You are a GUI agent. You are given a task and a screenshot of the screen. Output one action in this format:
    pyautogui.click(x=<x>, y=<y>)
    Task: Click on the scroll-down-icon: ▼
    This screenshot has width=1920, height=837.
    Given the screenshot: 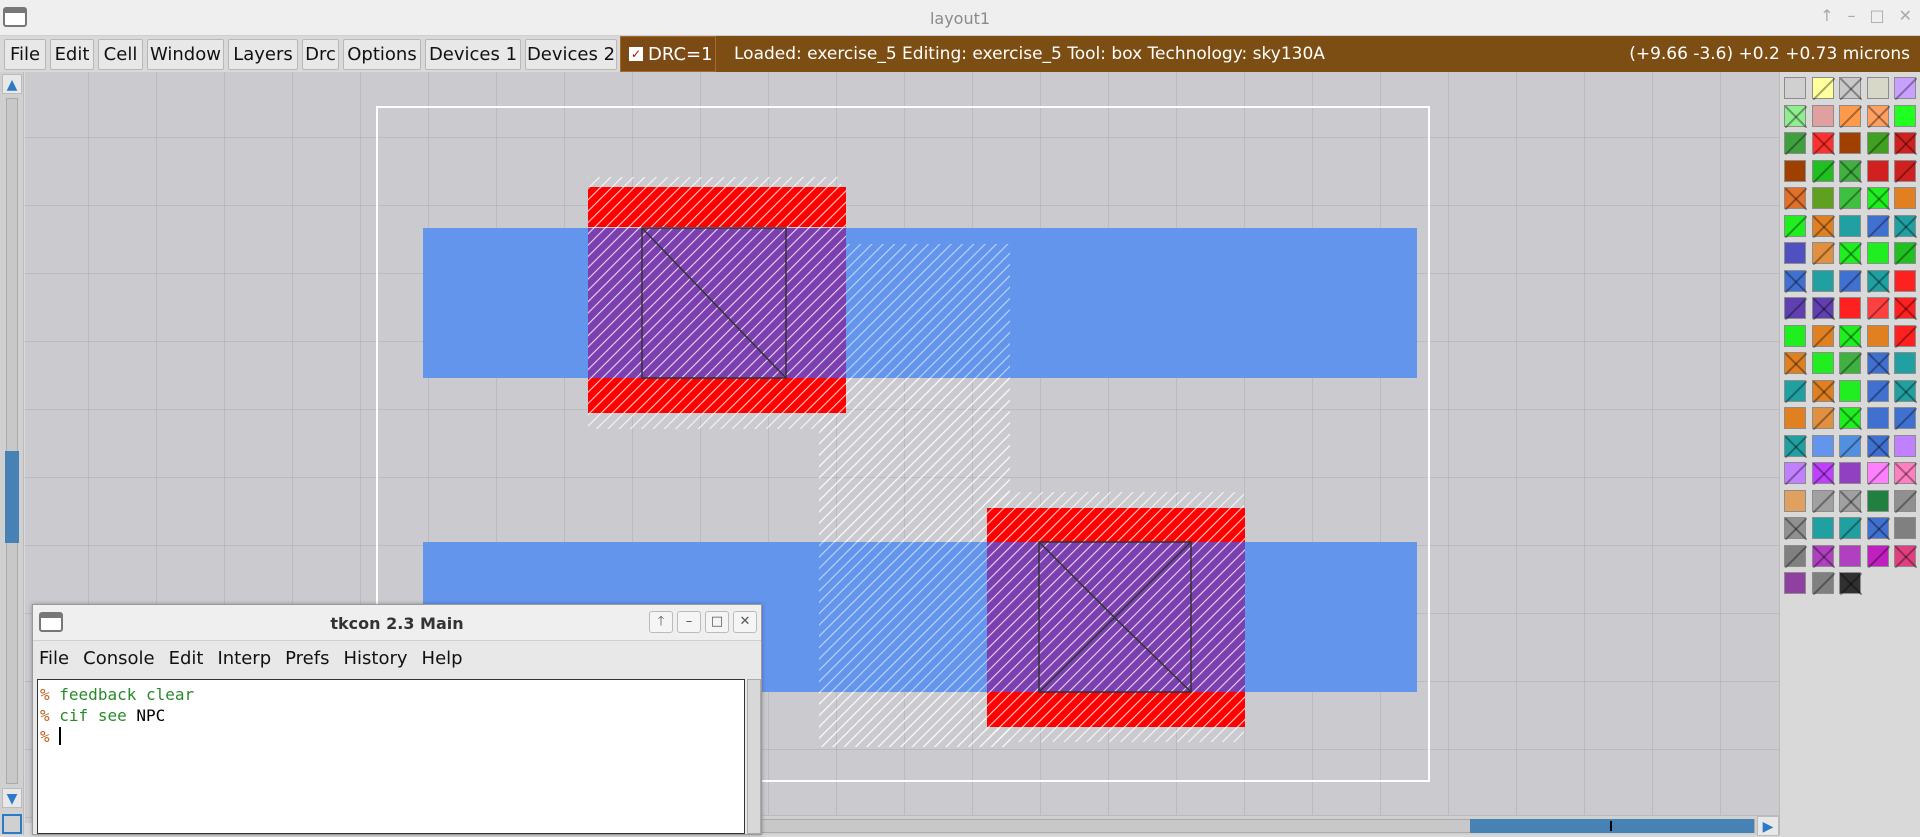 What is the action you would take?
    pyautogui.click(x=12, y=798)
    